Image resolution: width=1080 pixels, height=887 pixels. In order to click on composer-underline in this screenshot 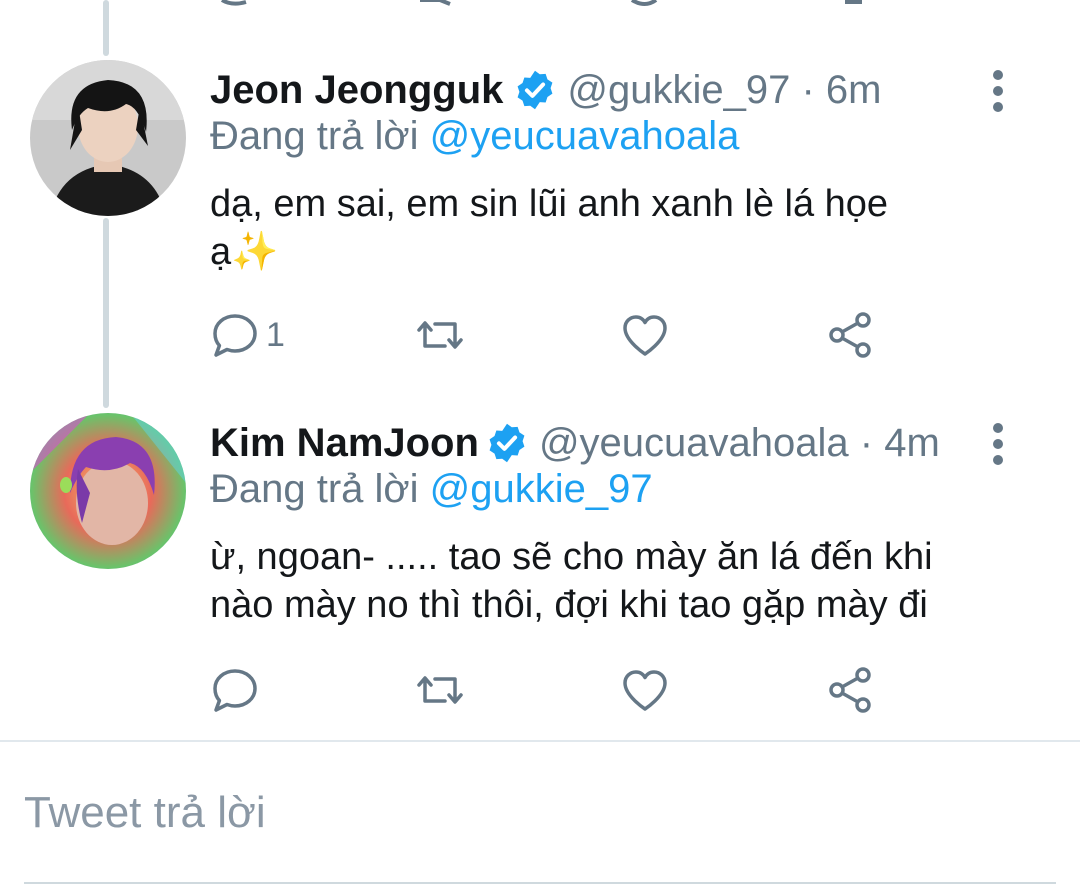, I will do `click(540, 883)`.